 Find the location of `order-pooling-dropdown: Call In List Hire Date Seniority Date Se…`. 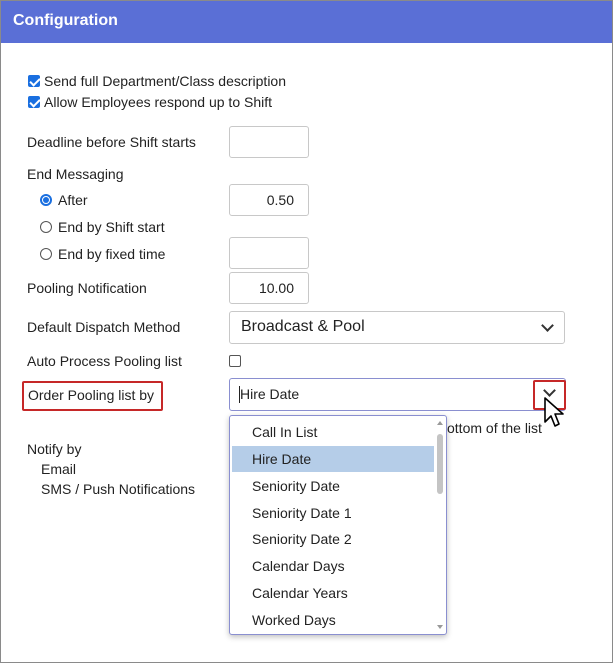

order-pooling-dropdown: Call In List Hire Date Seniority Date Se… is located at coordinates (338, 525).